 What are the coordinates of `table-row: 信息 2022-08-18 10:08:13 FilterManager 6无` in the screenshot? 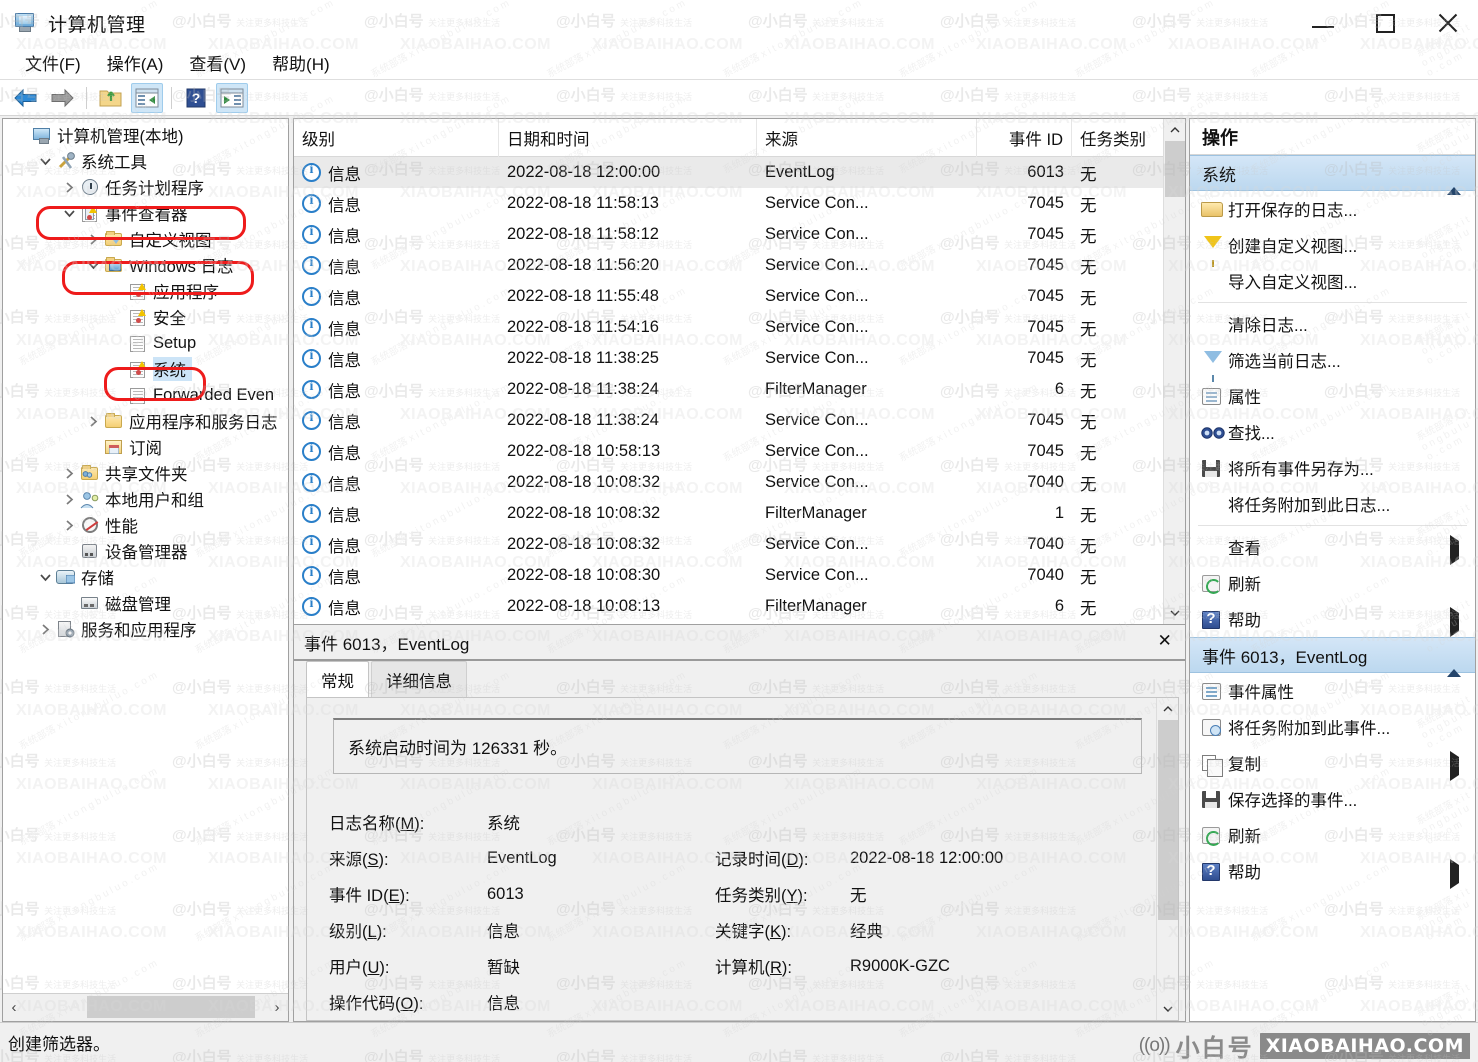 It's located at (728, 606).